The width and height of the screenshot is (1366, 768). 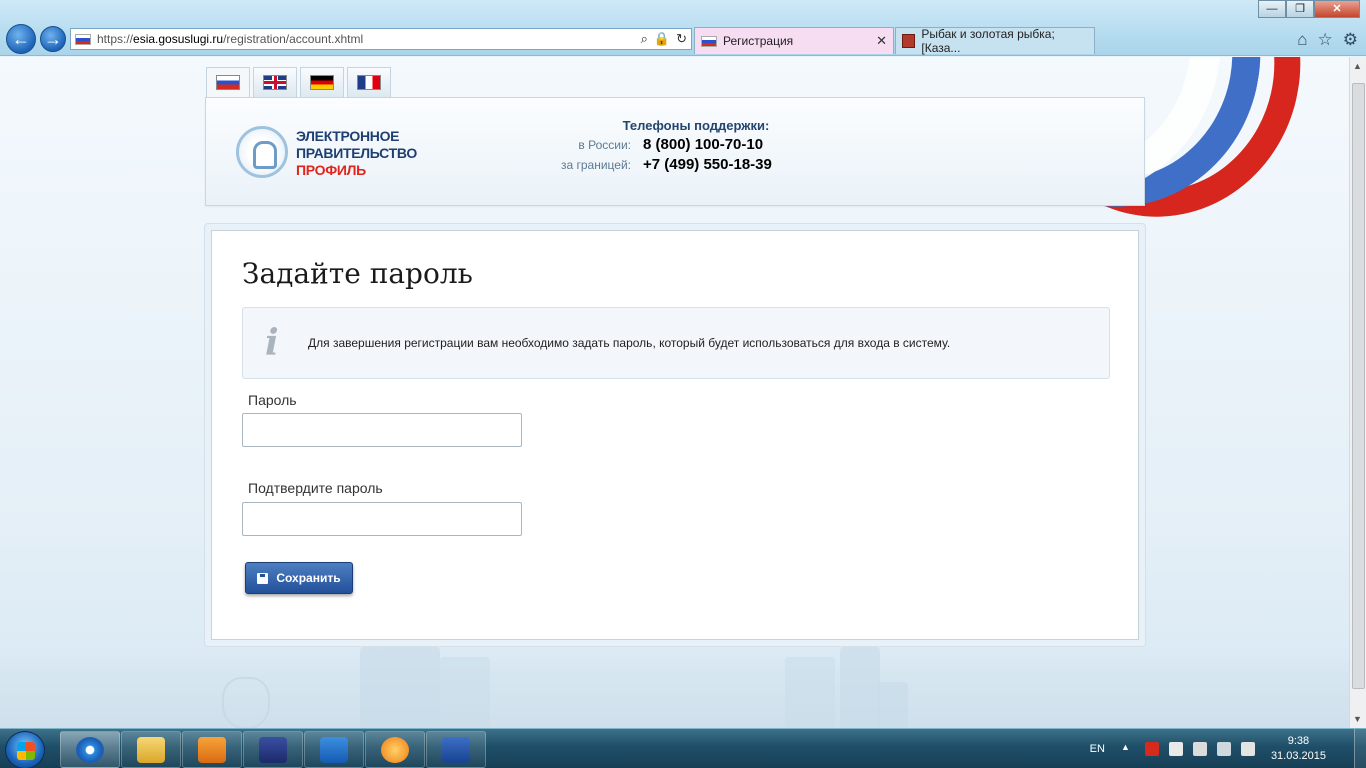 What do you see at coordinates (662, 39) in the screenshot?
I see `lock-icon: 🔒` at bounding box center [662, 39].